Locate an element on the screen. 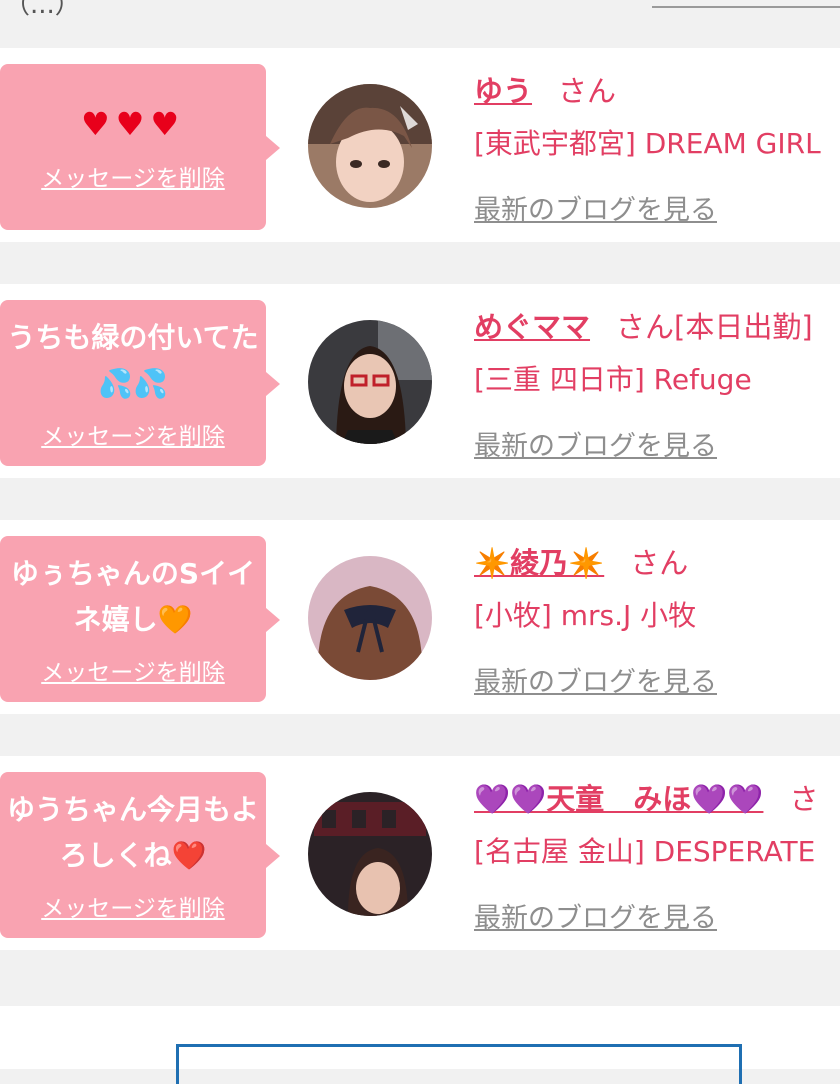 This screenshot has height=1084, width=840. message-text: ♥♥♥ is located at coordinates (133, 125).